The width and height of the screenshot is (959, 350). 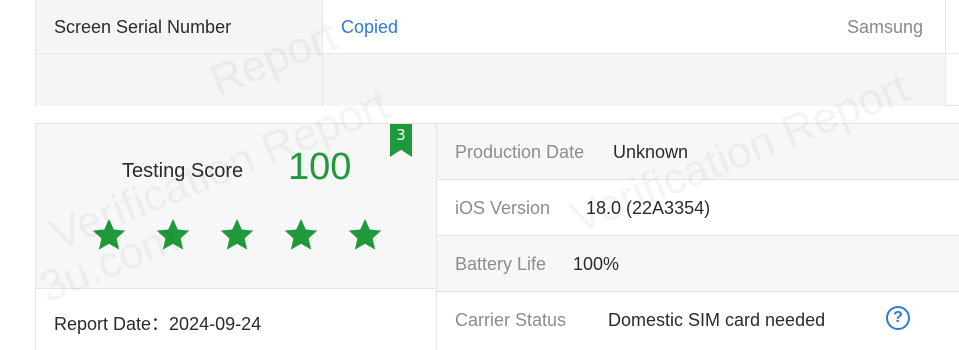 I want to click on badge-number: 3, so click(x=401, y=135).